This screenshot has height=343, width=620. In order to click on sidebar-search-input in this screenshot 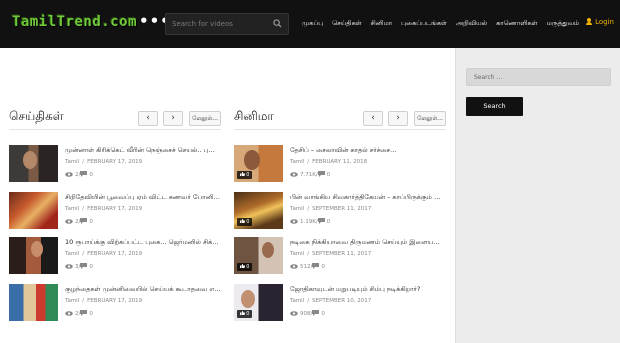, I will do `click(538, 77)`.